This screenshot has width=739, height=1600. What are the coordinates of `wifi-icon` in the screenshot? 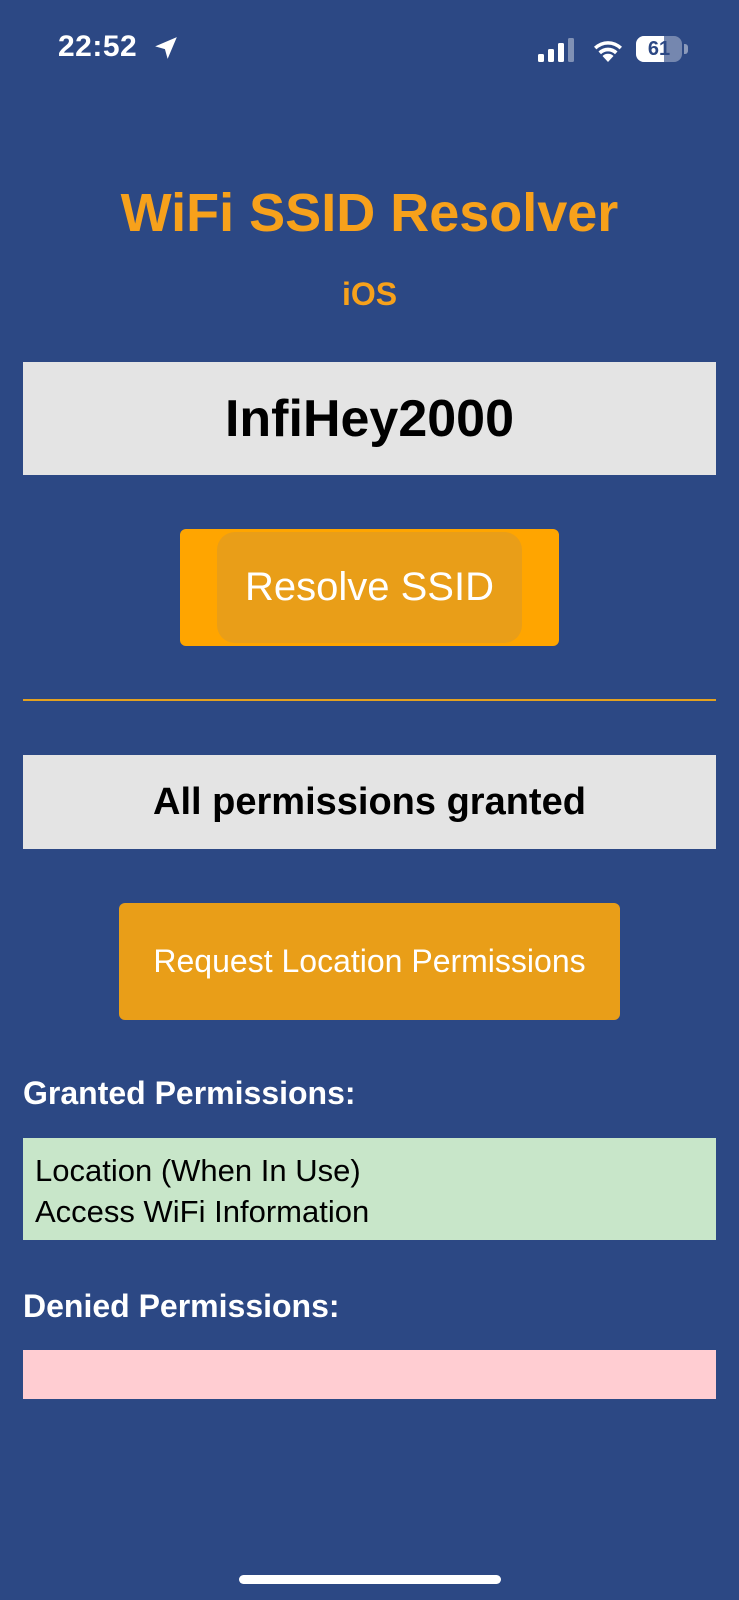 It's located at (608, 51).